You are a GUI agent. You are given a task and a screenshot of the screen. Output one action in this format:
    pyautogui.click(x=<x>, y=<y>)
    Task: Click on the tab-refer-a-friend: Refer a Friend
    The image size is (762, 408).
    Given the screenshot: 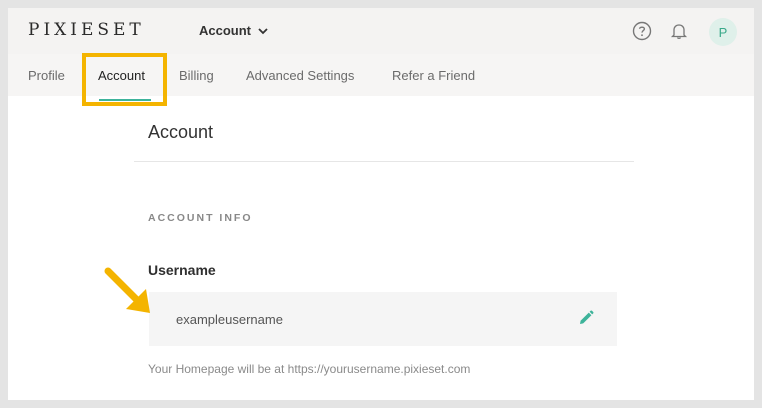 What is the action you would take?
    pyautogui.click(x=433, y=75)
    